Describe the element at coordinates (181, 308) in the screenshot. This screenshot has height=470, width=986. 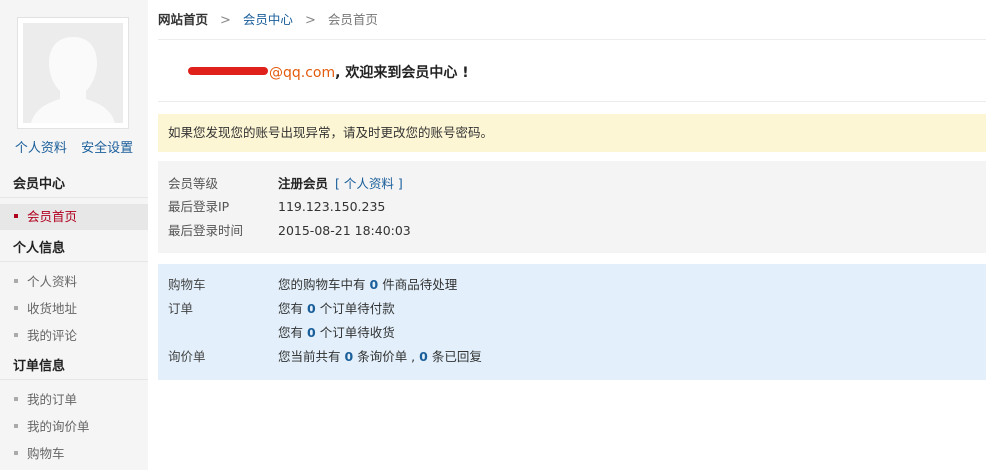
I see `order-label: 订单` at that location.